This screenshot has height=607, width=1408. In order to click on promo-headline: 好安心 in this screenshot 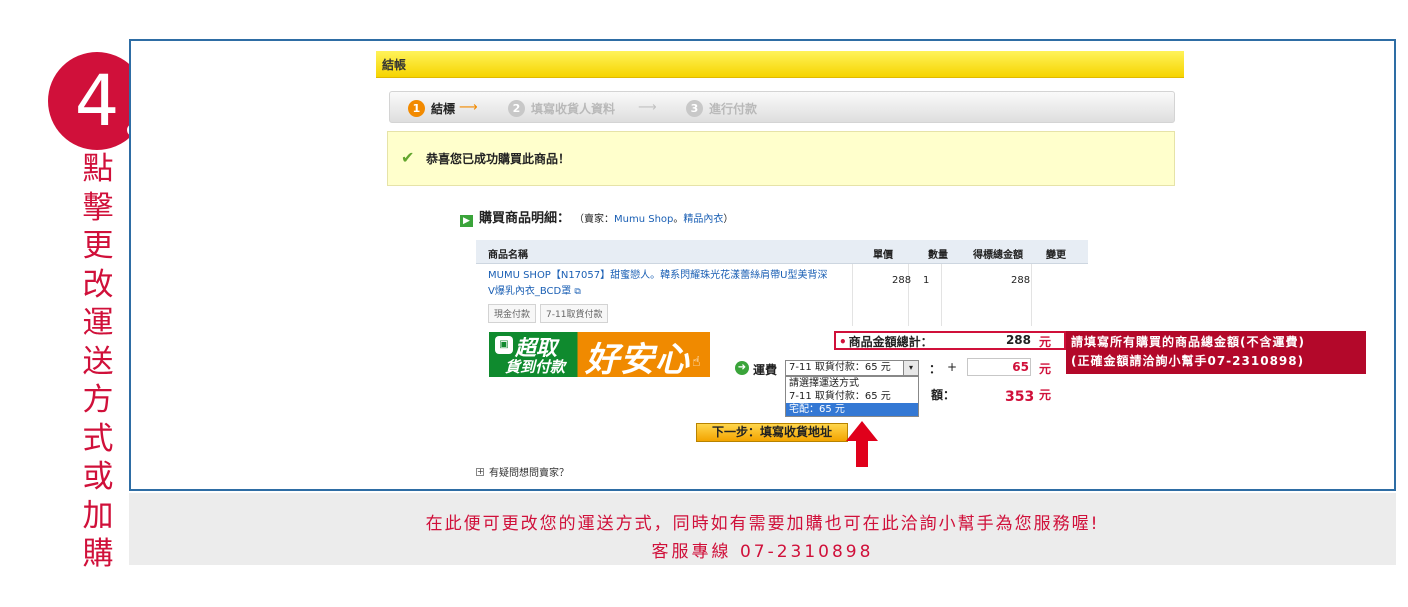, I will do `click(637, 358)`.